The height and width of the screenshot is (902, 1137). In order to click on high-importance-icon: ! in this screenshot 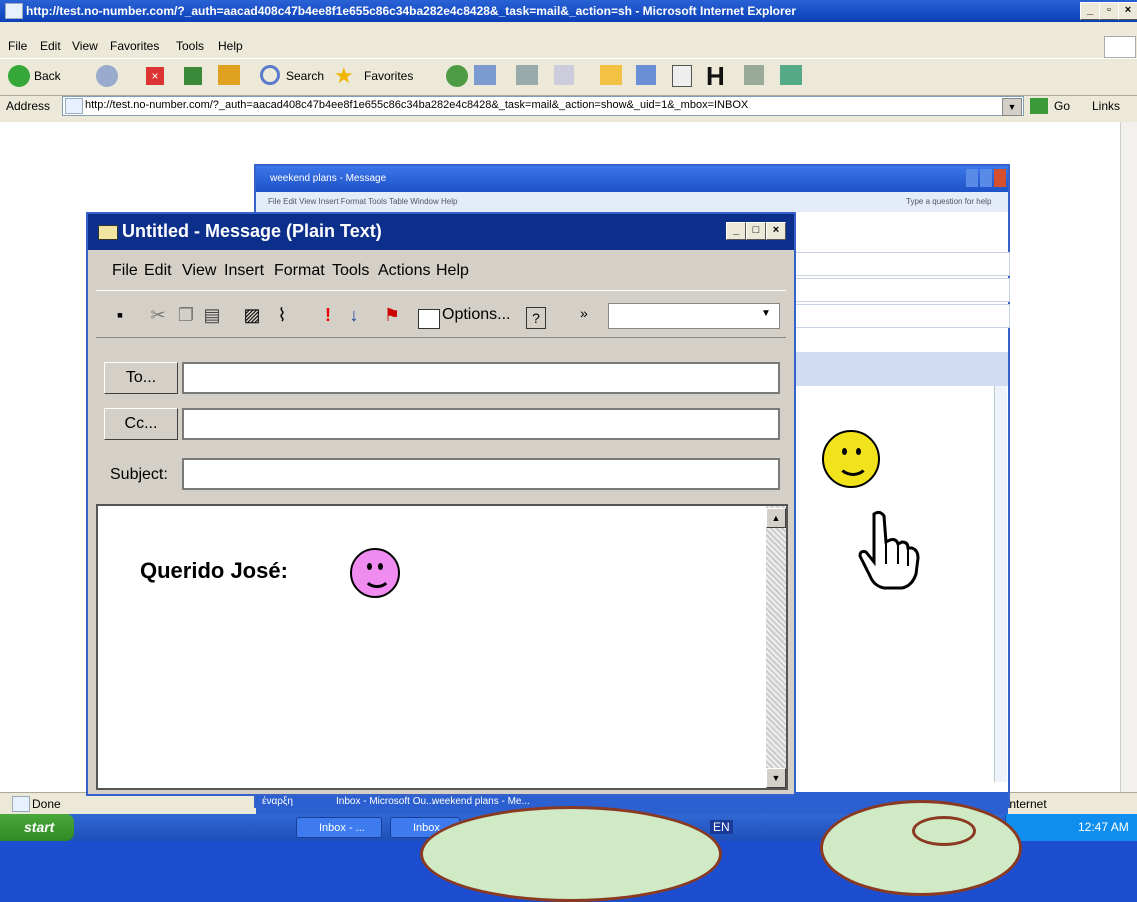, I will do `click(328, 315)`.